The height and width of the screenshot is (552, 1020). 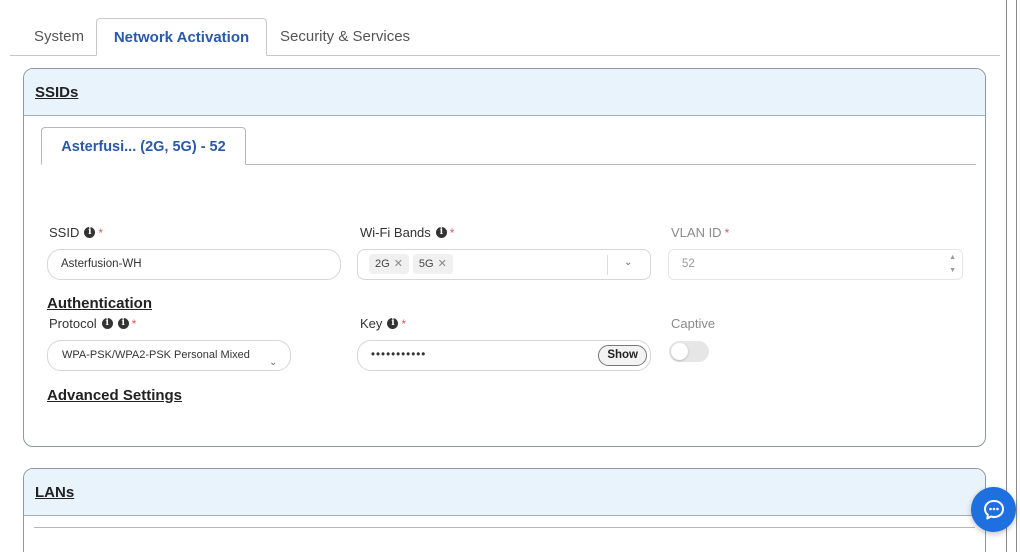 What do you see at coordinates (156, 355) in the screenshot?
I see `protocol-value: WPA-PSK/WPA2-PSK Personal Mixed` at bounding box center [156, 355].